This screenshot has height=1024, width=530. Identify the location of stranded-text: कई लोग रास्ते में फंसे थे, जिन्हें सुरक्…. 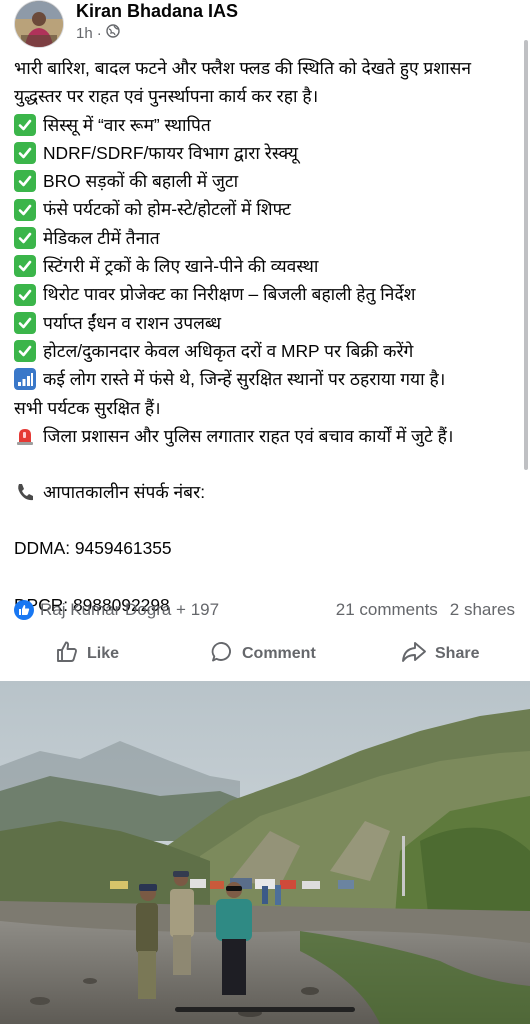
(244, 379).